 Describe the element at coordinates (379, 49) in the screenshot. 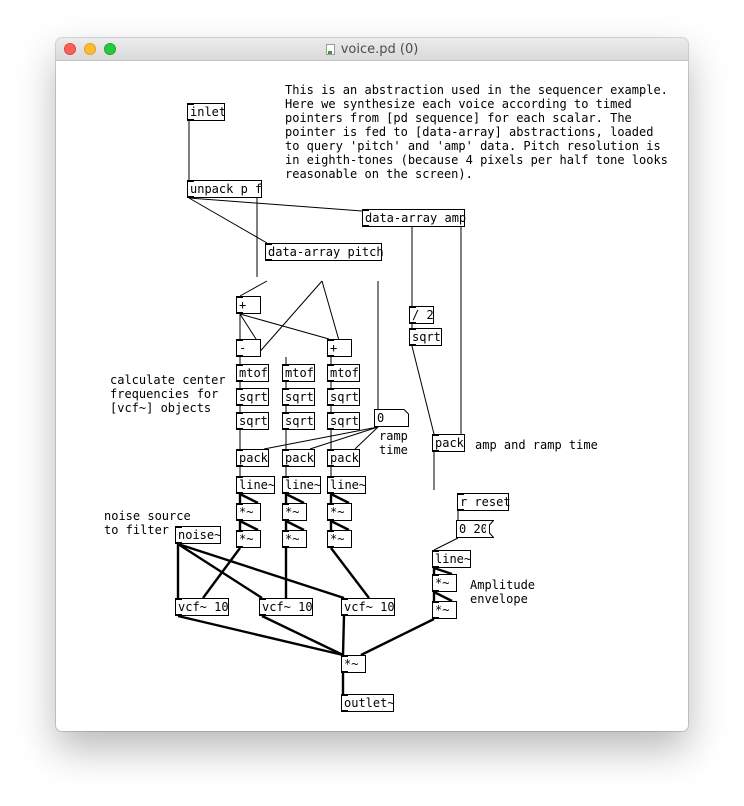

I see `window-title: voice.pd (0)` at that location.